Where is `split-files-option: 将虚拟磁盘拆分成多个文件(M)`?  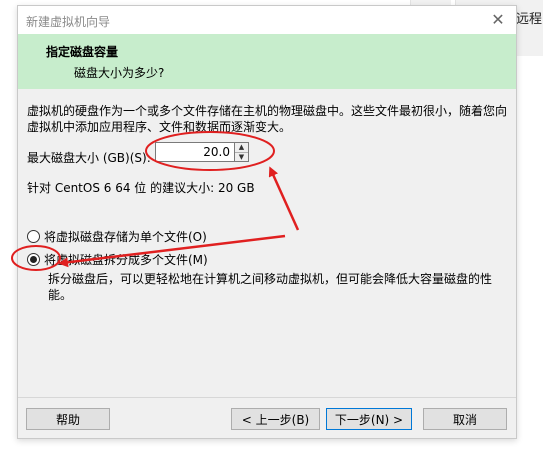 split-files-option: 将虚拟磁盘拆分成多个文件(M) is located at coordinates (117, 260).